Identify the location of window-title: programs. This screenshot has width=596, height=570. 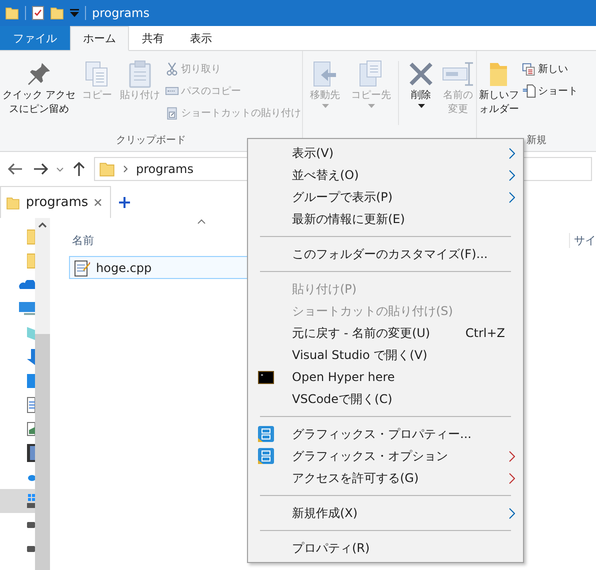
(121, 13).